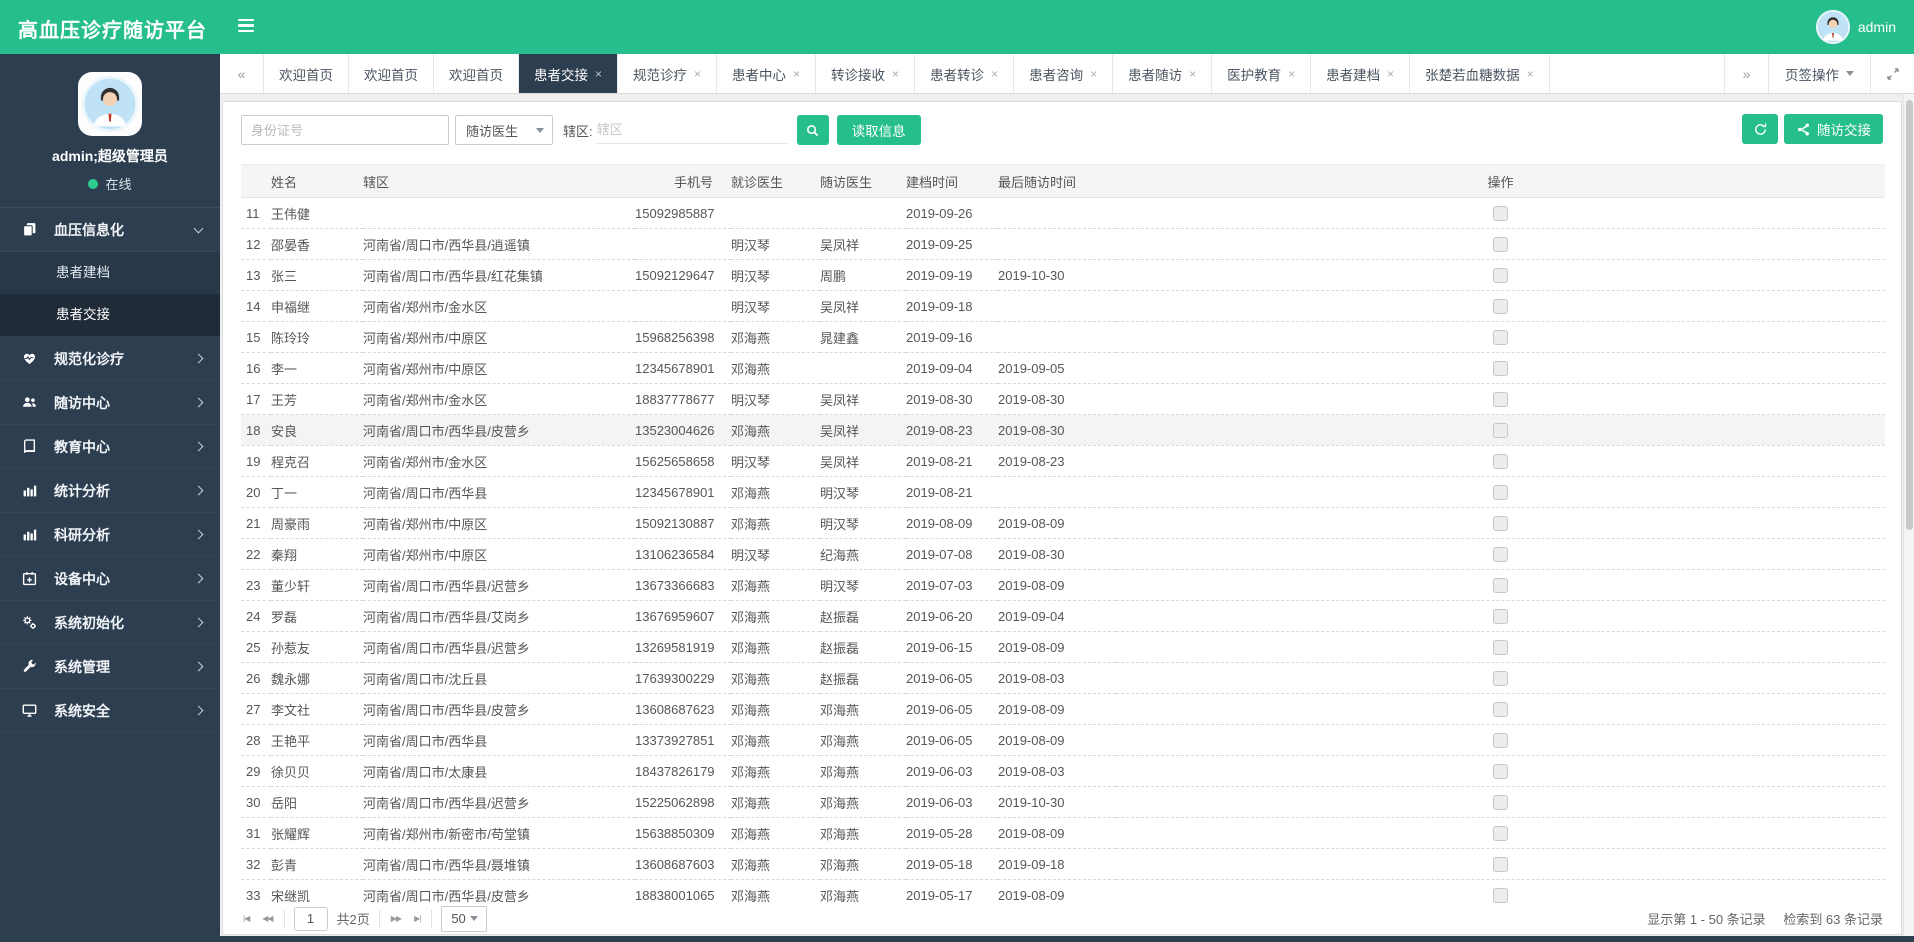 This screenshot has height=942, width=1914. Describe the element at coordinates (1163, 73) in the screenshot. I see `tab-patient-followup: 患者随访 ×` at that location.